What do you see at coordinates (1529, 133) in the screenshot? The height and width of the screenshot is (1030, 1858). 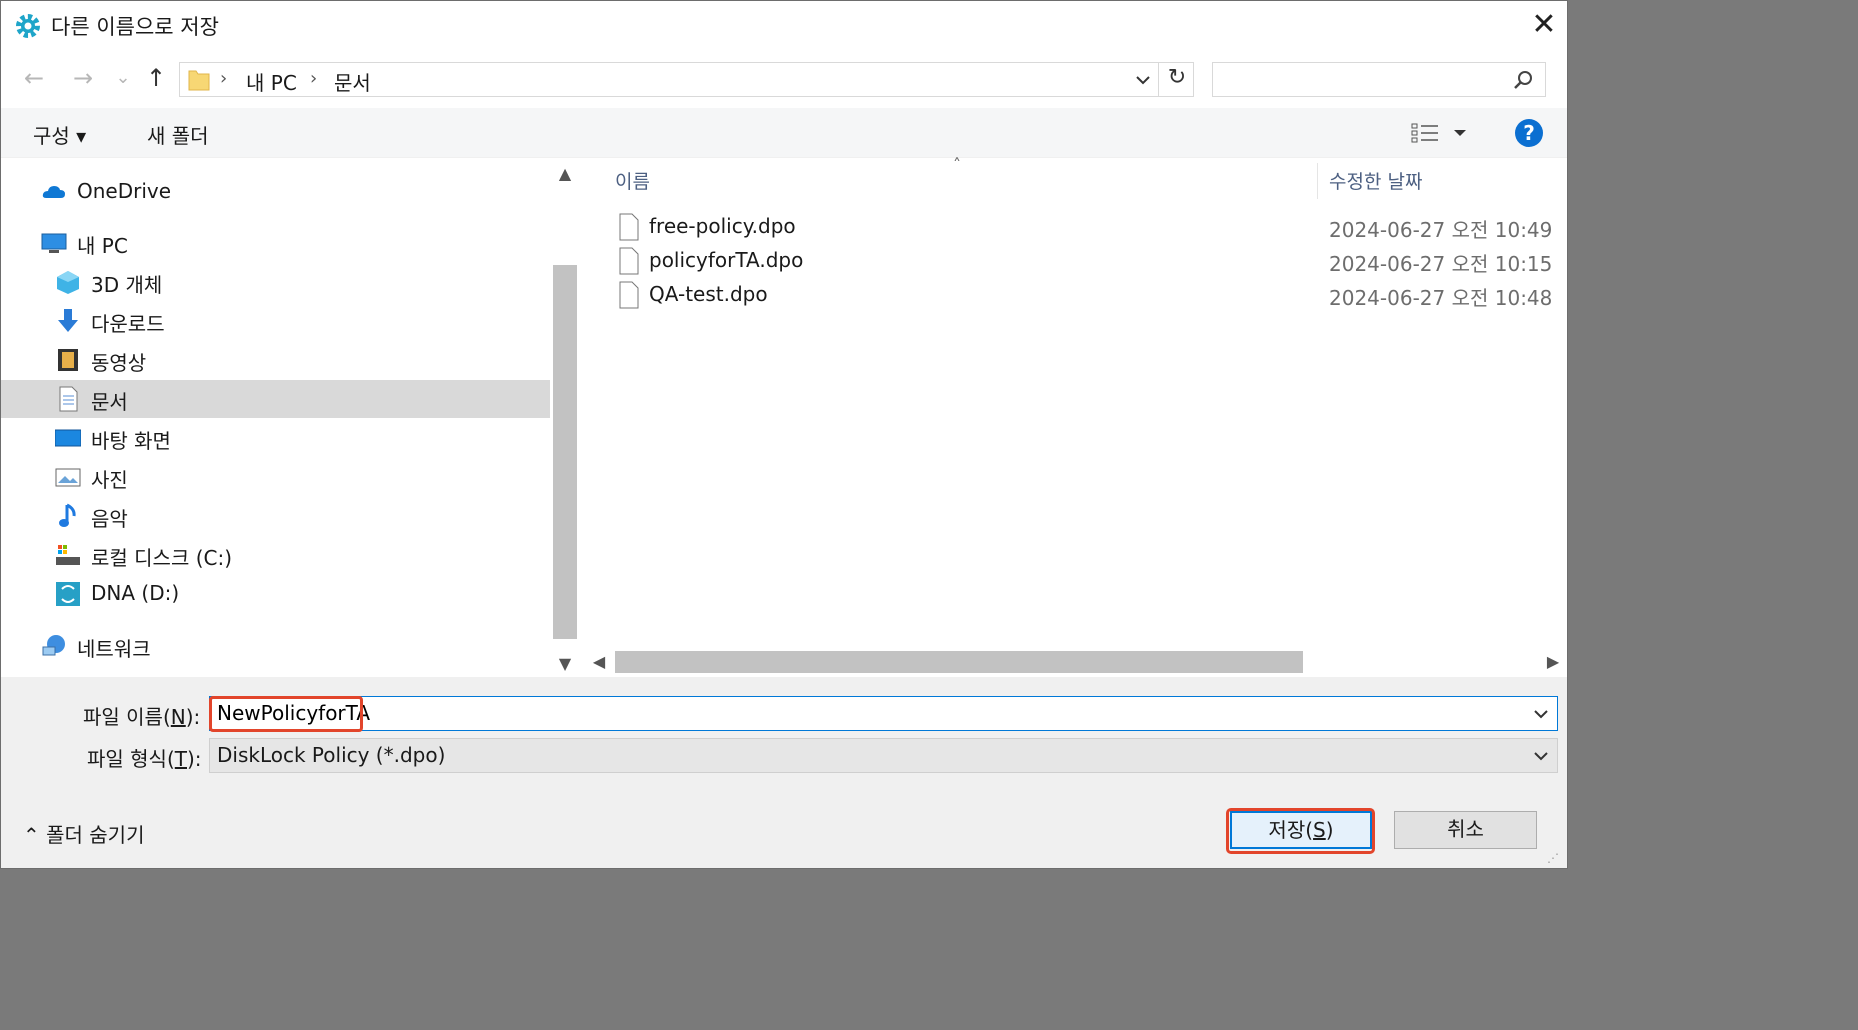 I see `help-button: ?` at bounding box center [1529, 133].